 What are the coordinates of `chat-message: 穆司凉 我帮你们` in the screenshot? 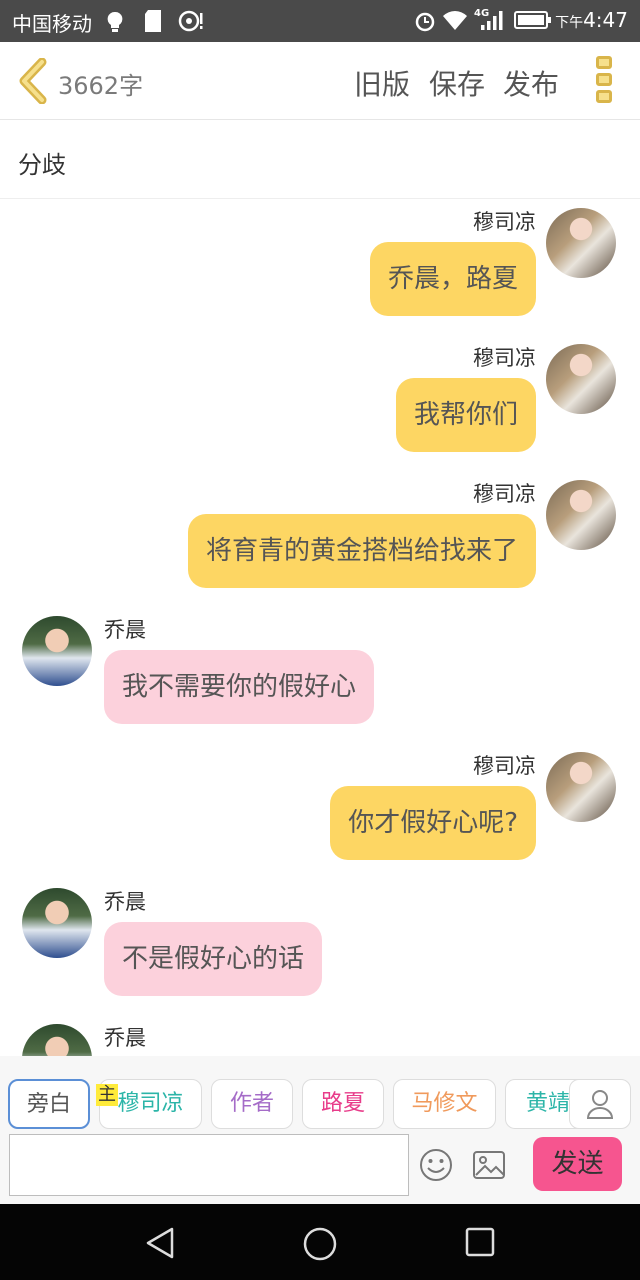 It's located at (320, 404).